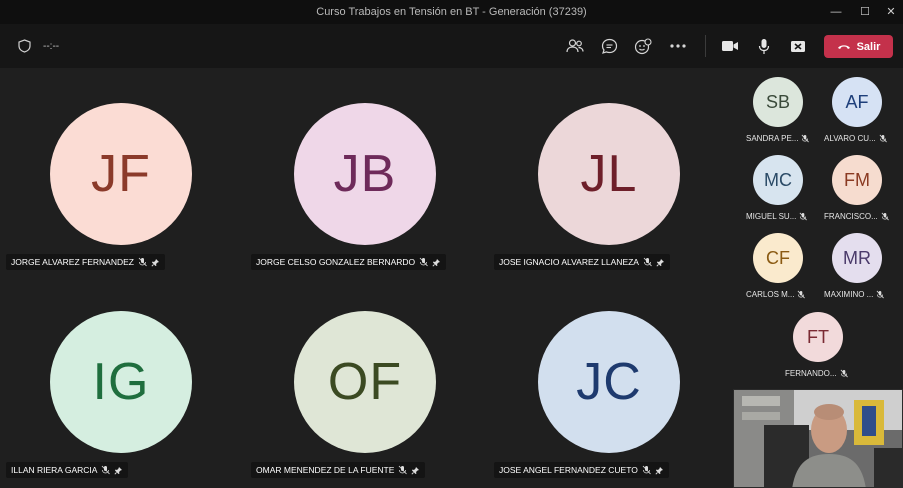 This screenshot has height=488, width=903. I want to click on share-stop-icon, so click(798, 46).